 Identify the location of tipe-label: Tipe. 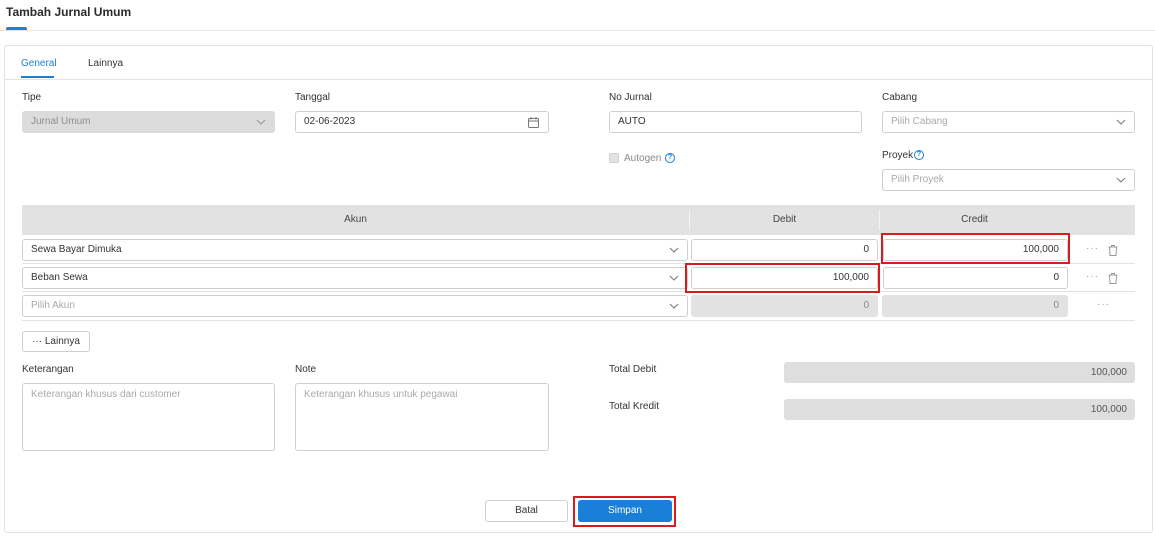
(32, 97).